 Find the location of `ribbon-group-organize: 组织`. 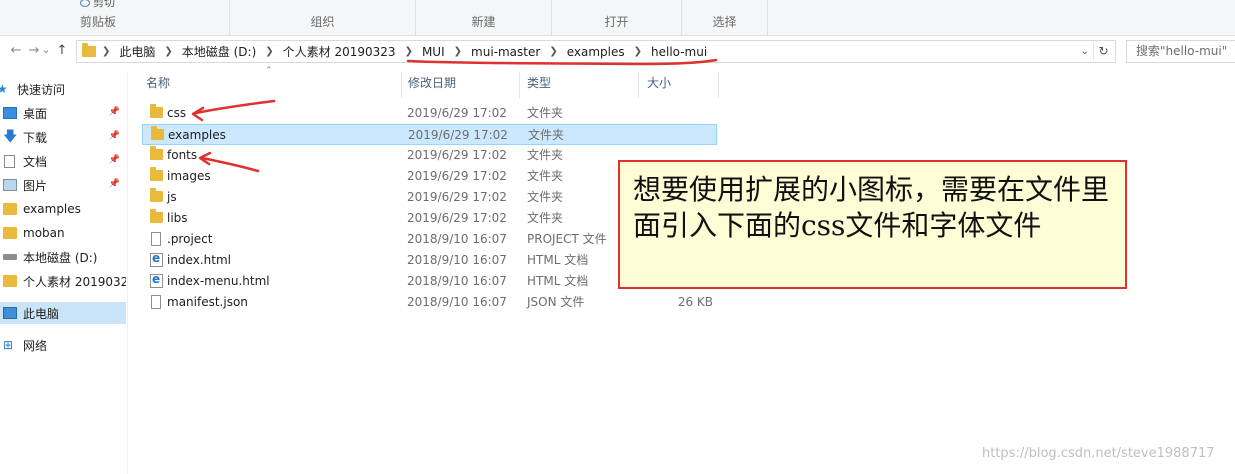

ribbon-group-organize: 组织 is located at coordinates (323, 18).